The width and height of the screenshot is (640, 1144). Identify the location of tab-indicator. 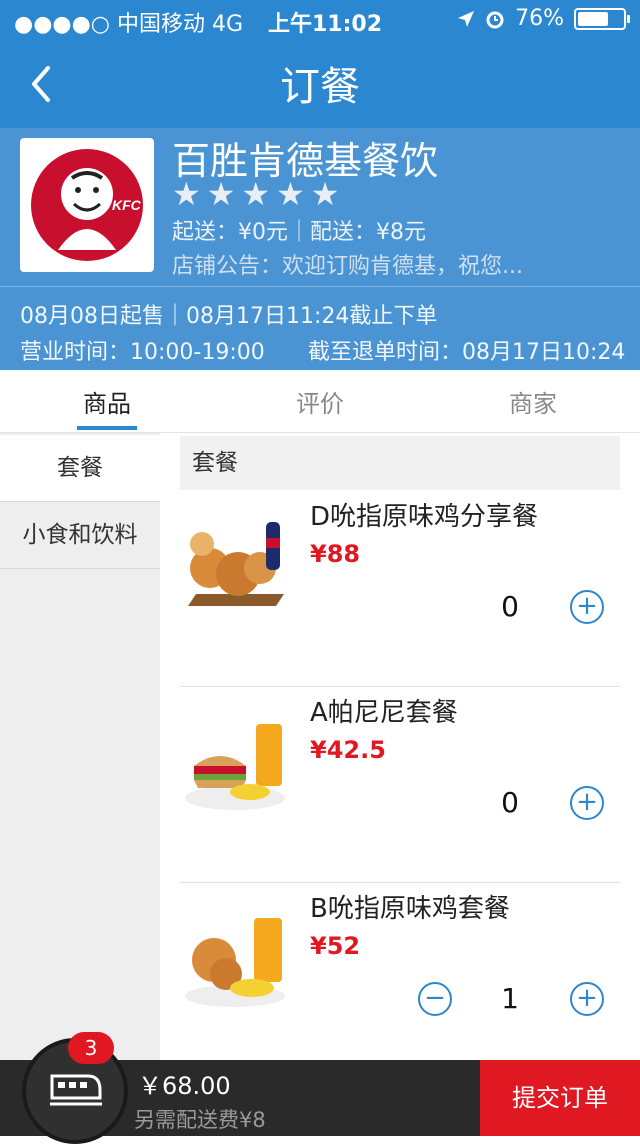
(107, 428).